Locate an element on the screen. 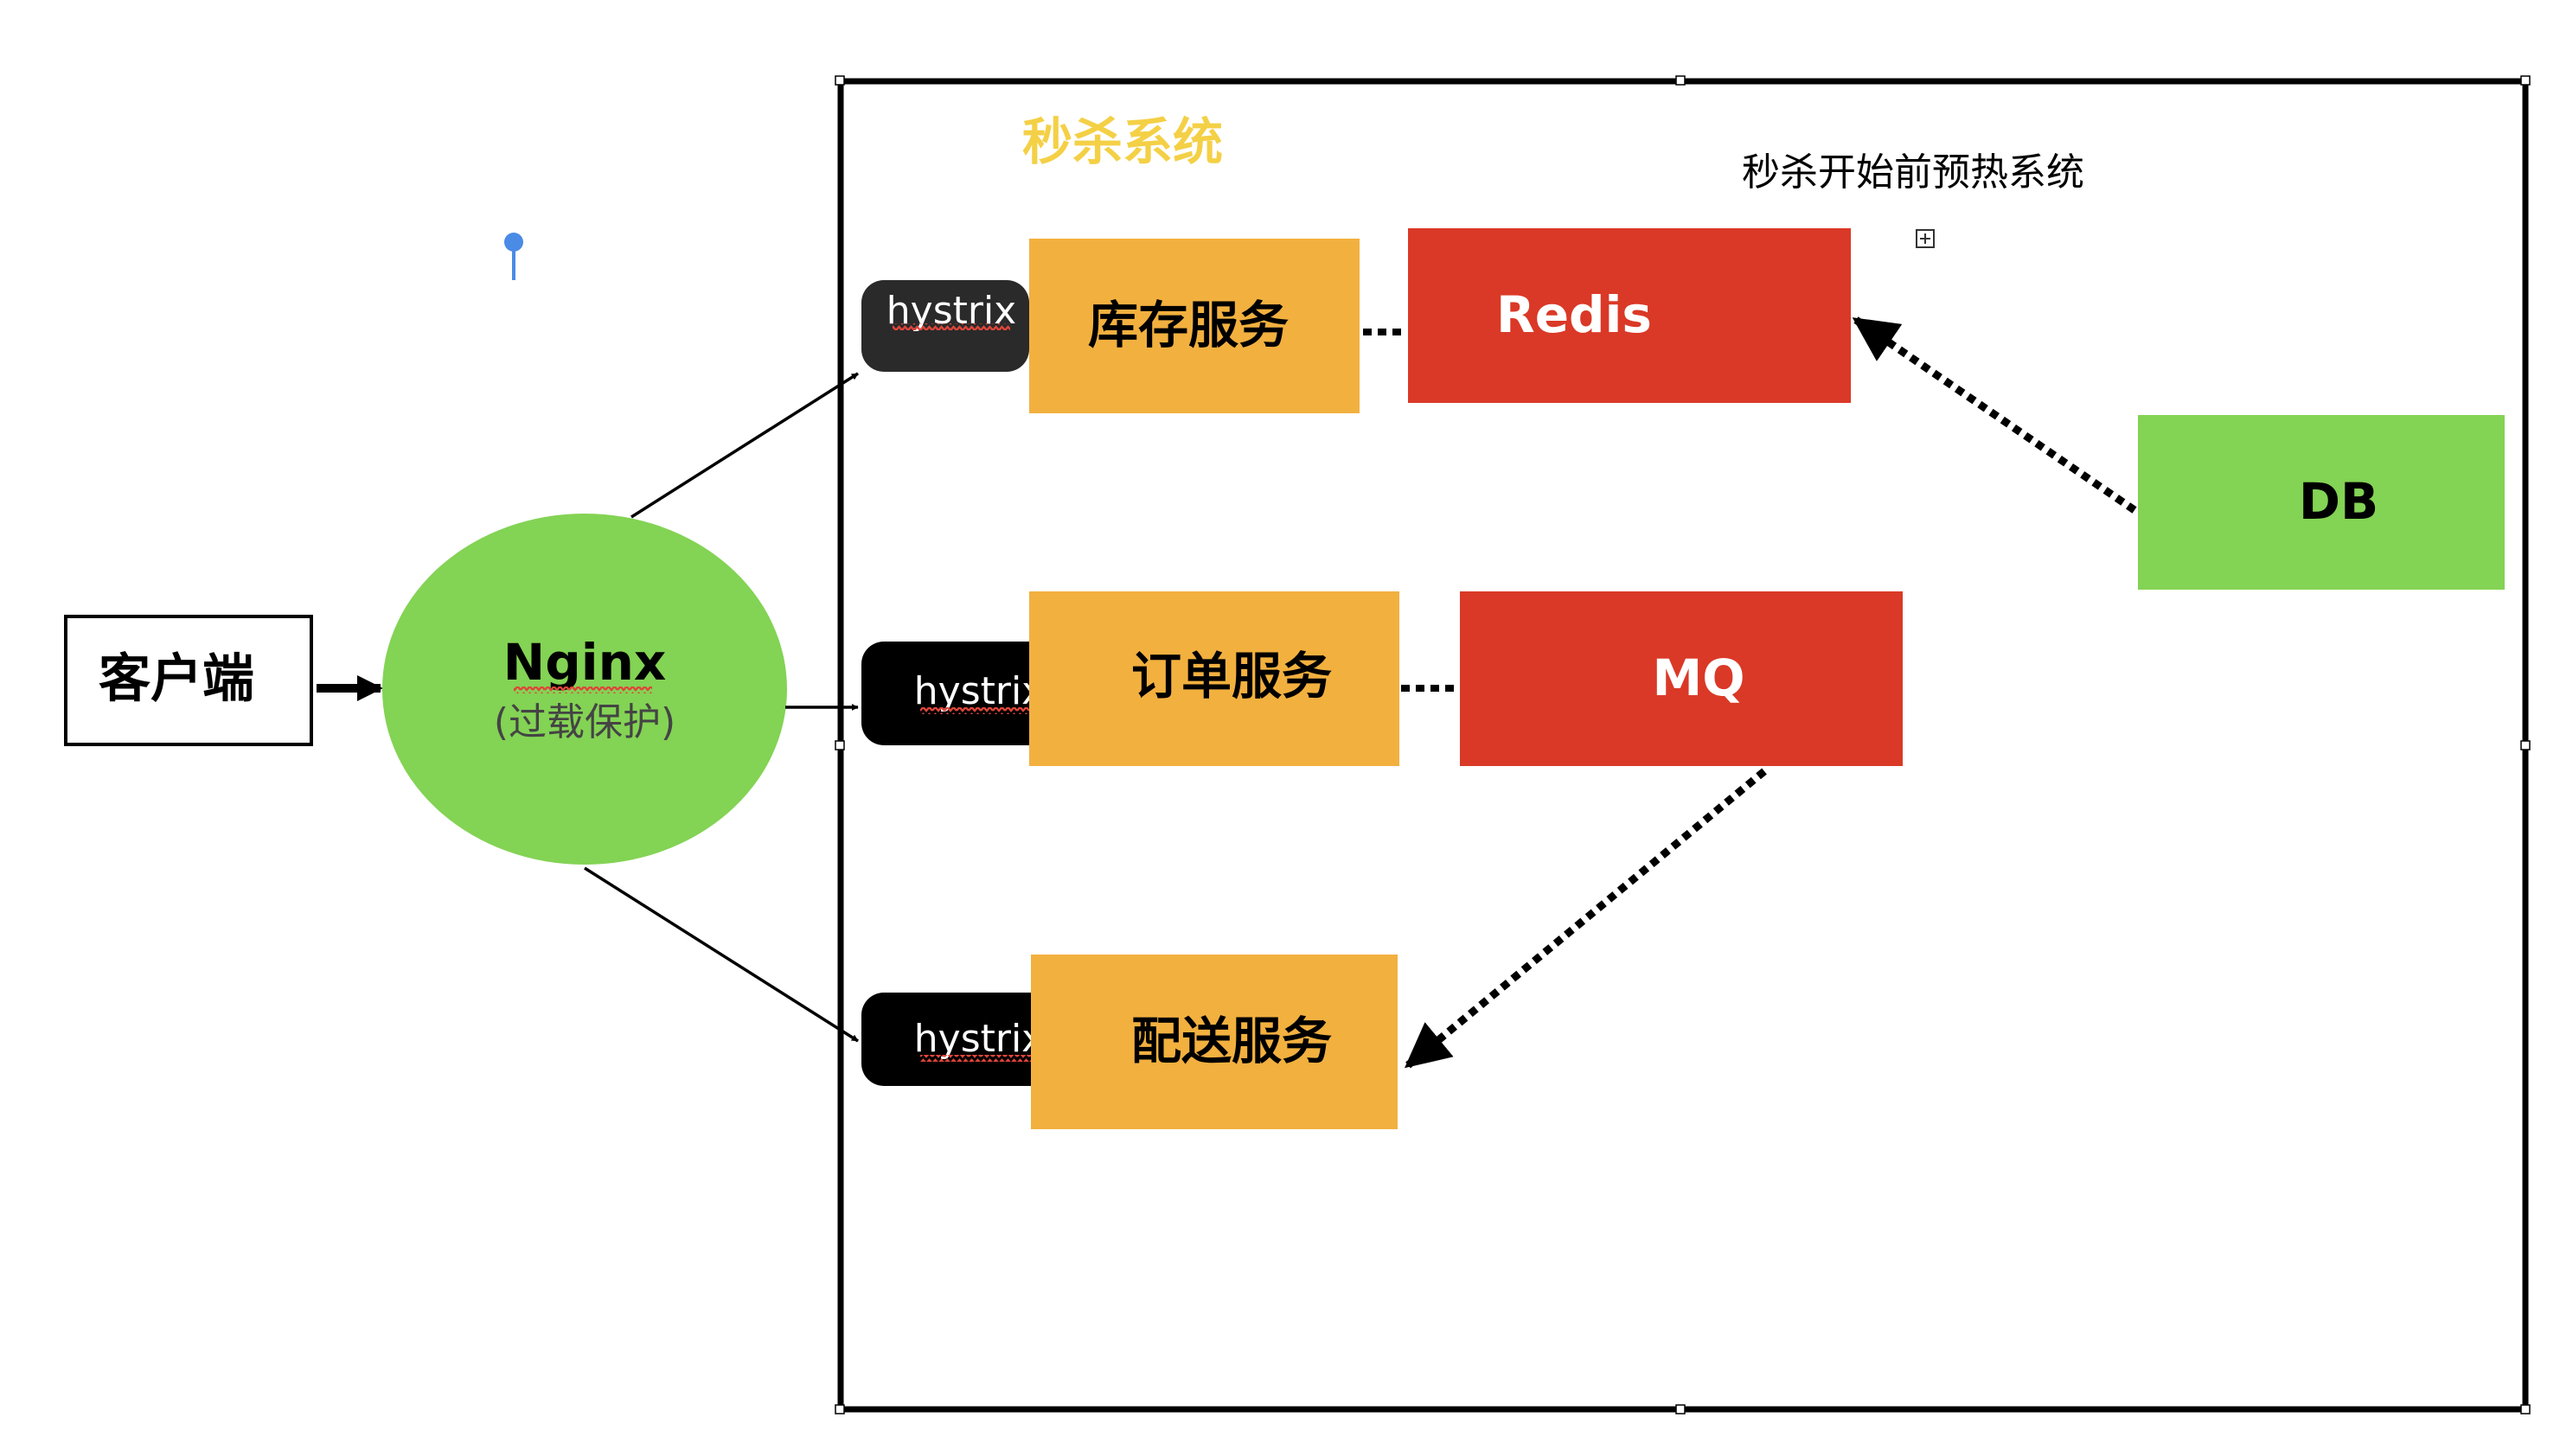 The width and height of the screenshot is (2560, 1456). redis-label: Redis is located at coordinates (1574, 314).